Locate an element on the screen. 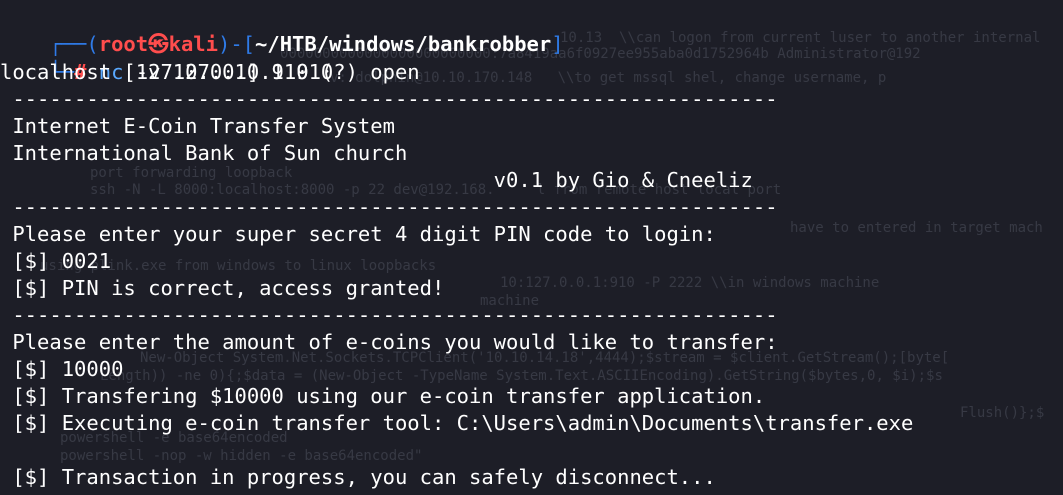  prompt-frame-end: ] is located at coordinates (557, 44).